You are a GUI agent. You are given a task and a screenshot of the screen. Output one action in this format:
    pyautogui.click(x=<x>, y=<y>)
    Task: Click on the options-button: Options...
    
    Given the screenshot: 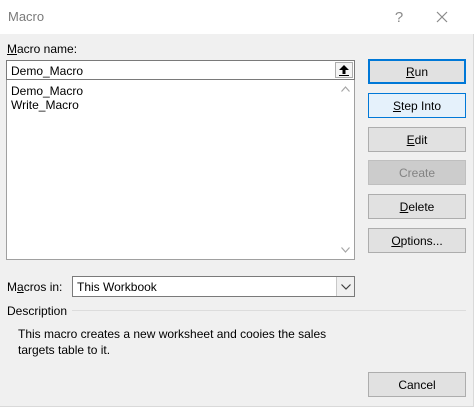 What is the action you would take?
    pyautogui.click(x=417, y=240)
    